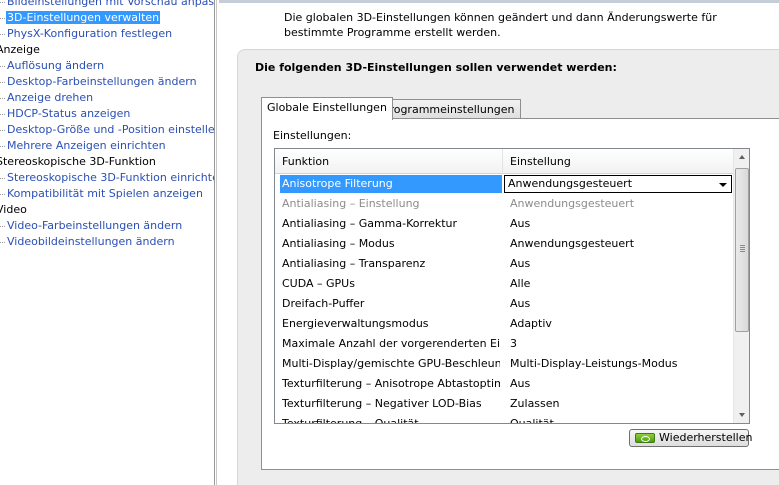 This screenshot has height=485, width=779. I want to click on tree-item: Videobildeinstellungen ändern, so click(88, 242).